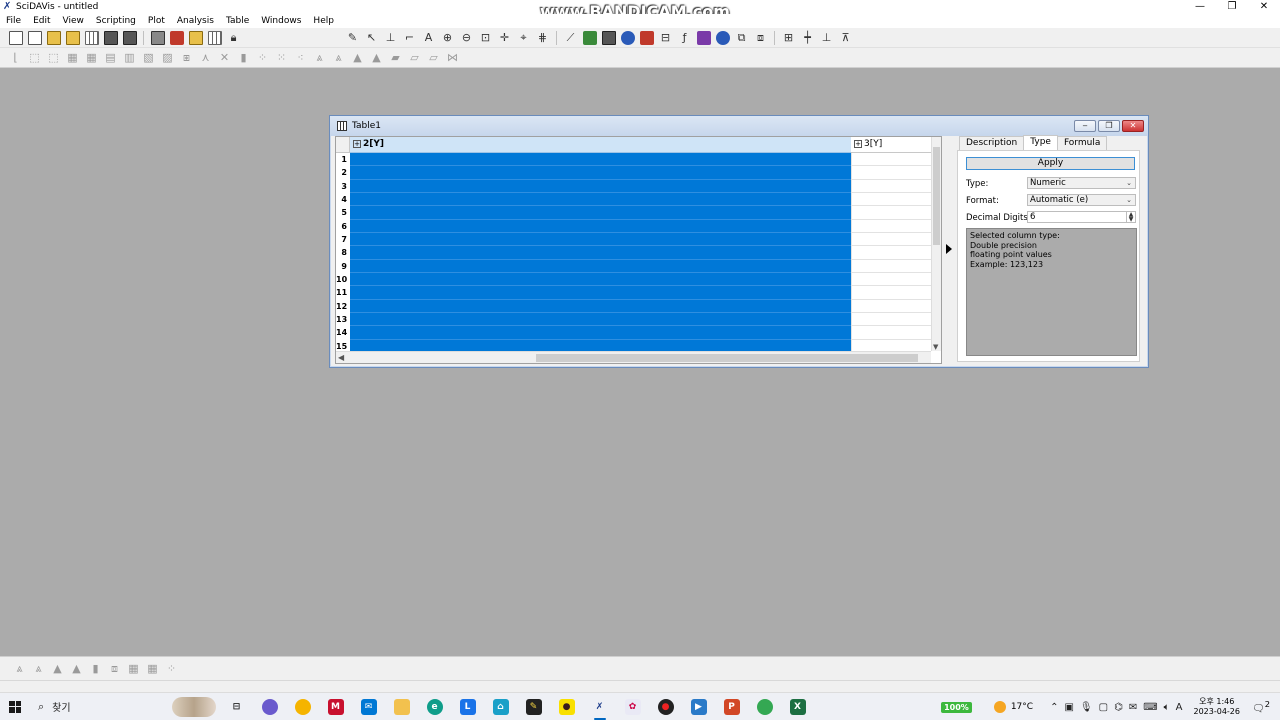 Image resolution: width=1280 pixels, height=720 pixels. I want to click on format-select: Automatic (e) ⌄, so click(1081, 200).